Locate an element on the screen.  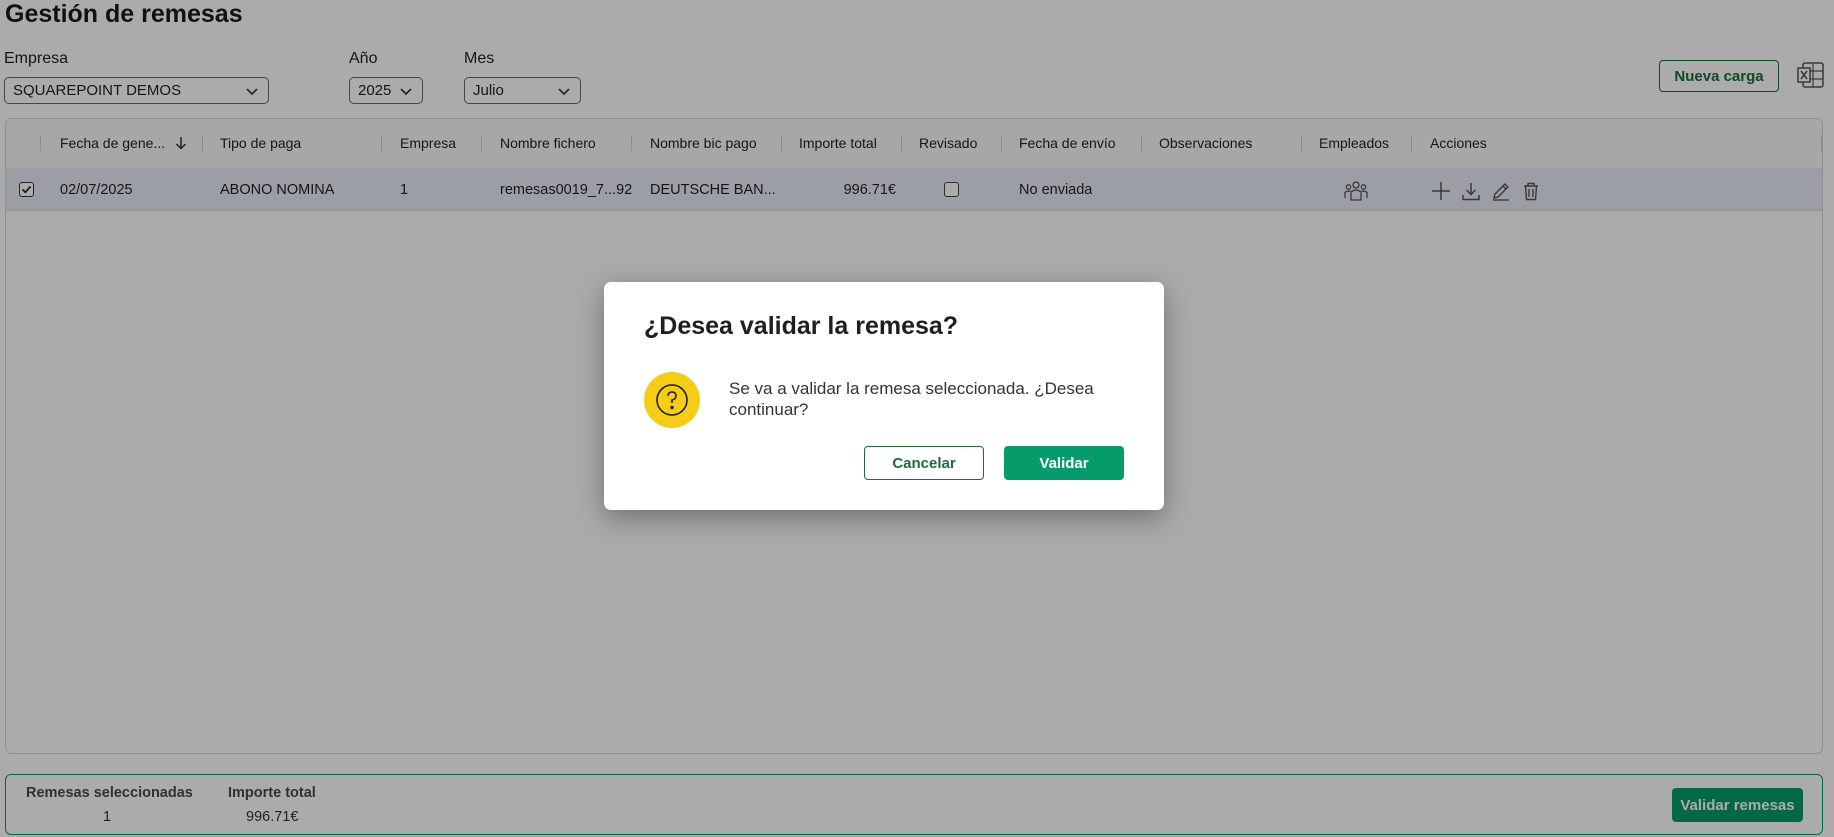
dialog-title: ¿Desea validar la remesa? is located at coordinates (801, 326).